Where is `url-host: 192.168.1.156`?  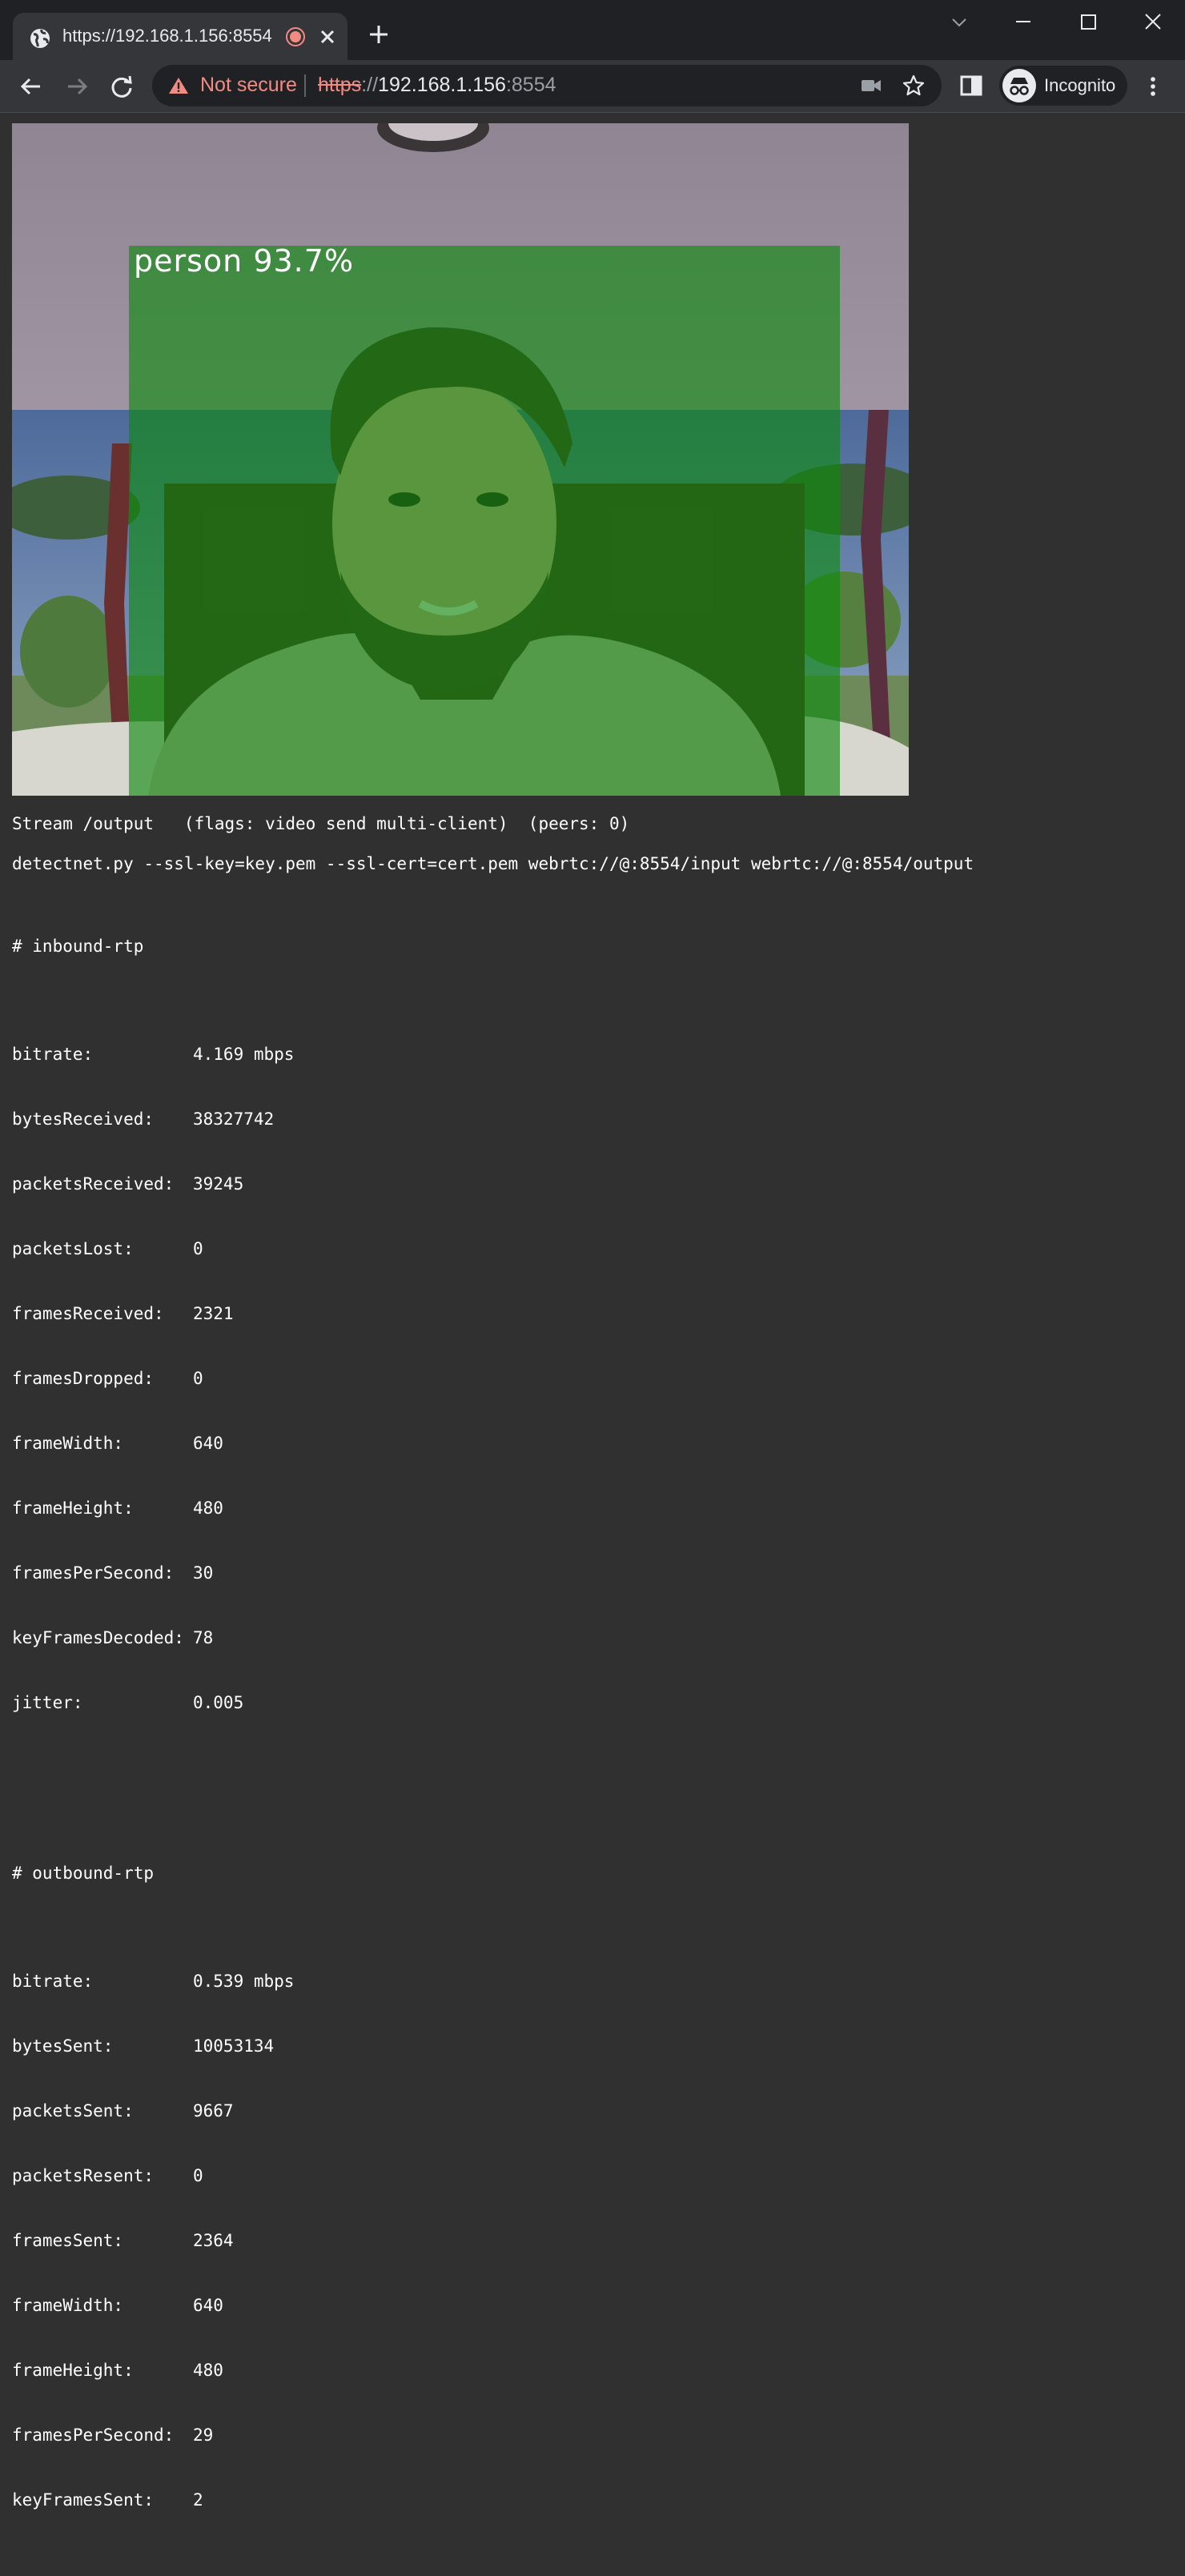 url-host: 192.168.1.156 is located at coordinates (442, 85).